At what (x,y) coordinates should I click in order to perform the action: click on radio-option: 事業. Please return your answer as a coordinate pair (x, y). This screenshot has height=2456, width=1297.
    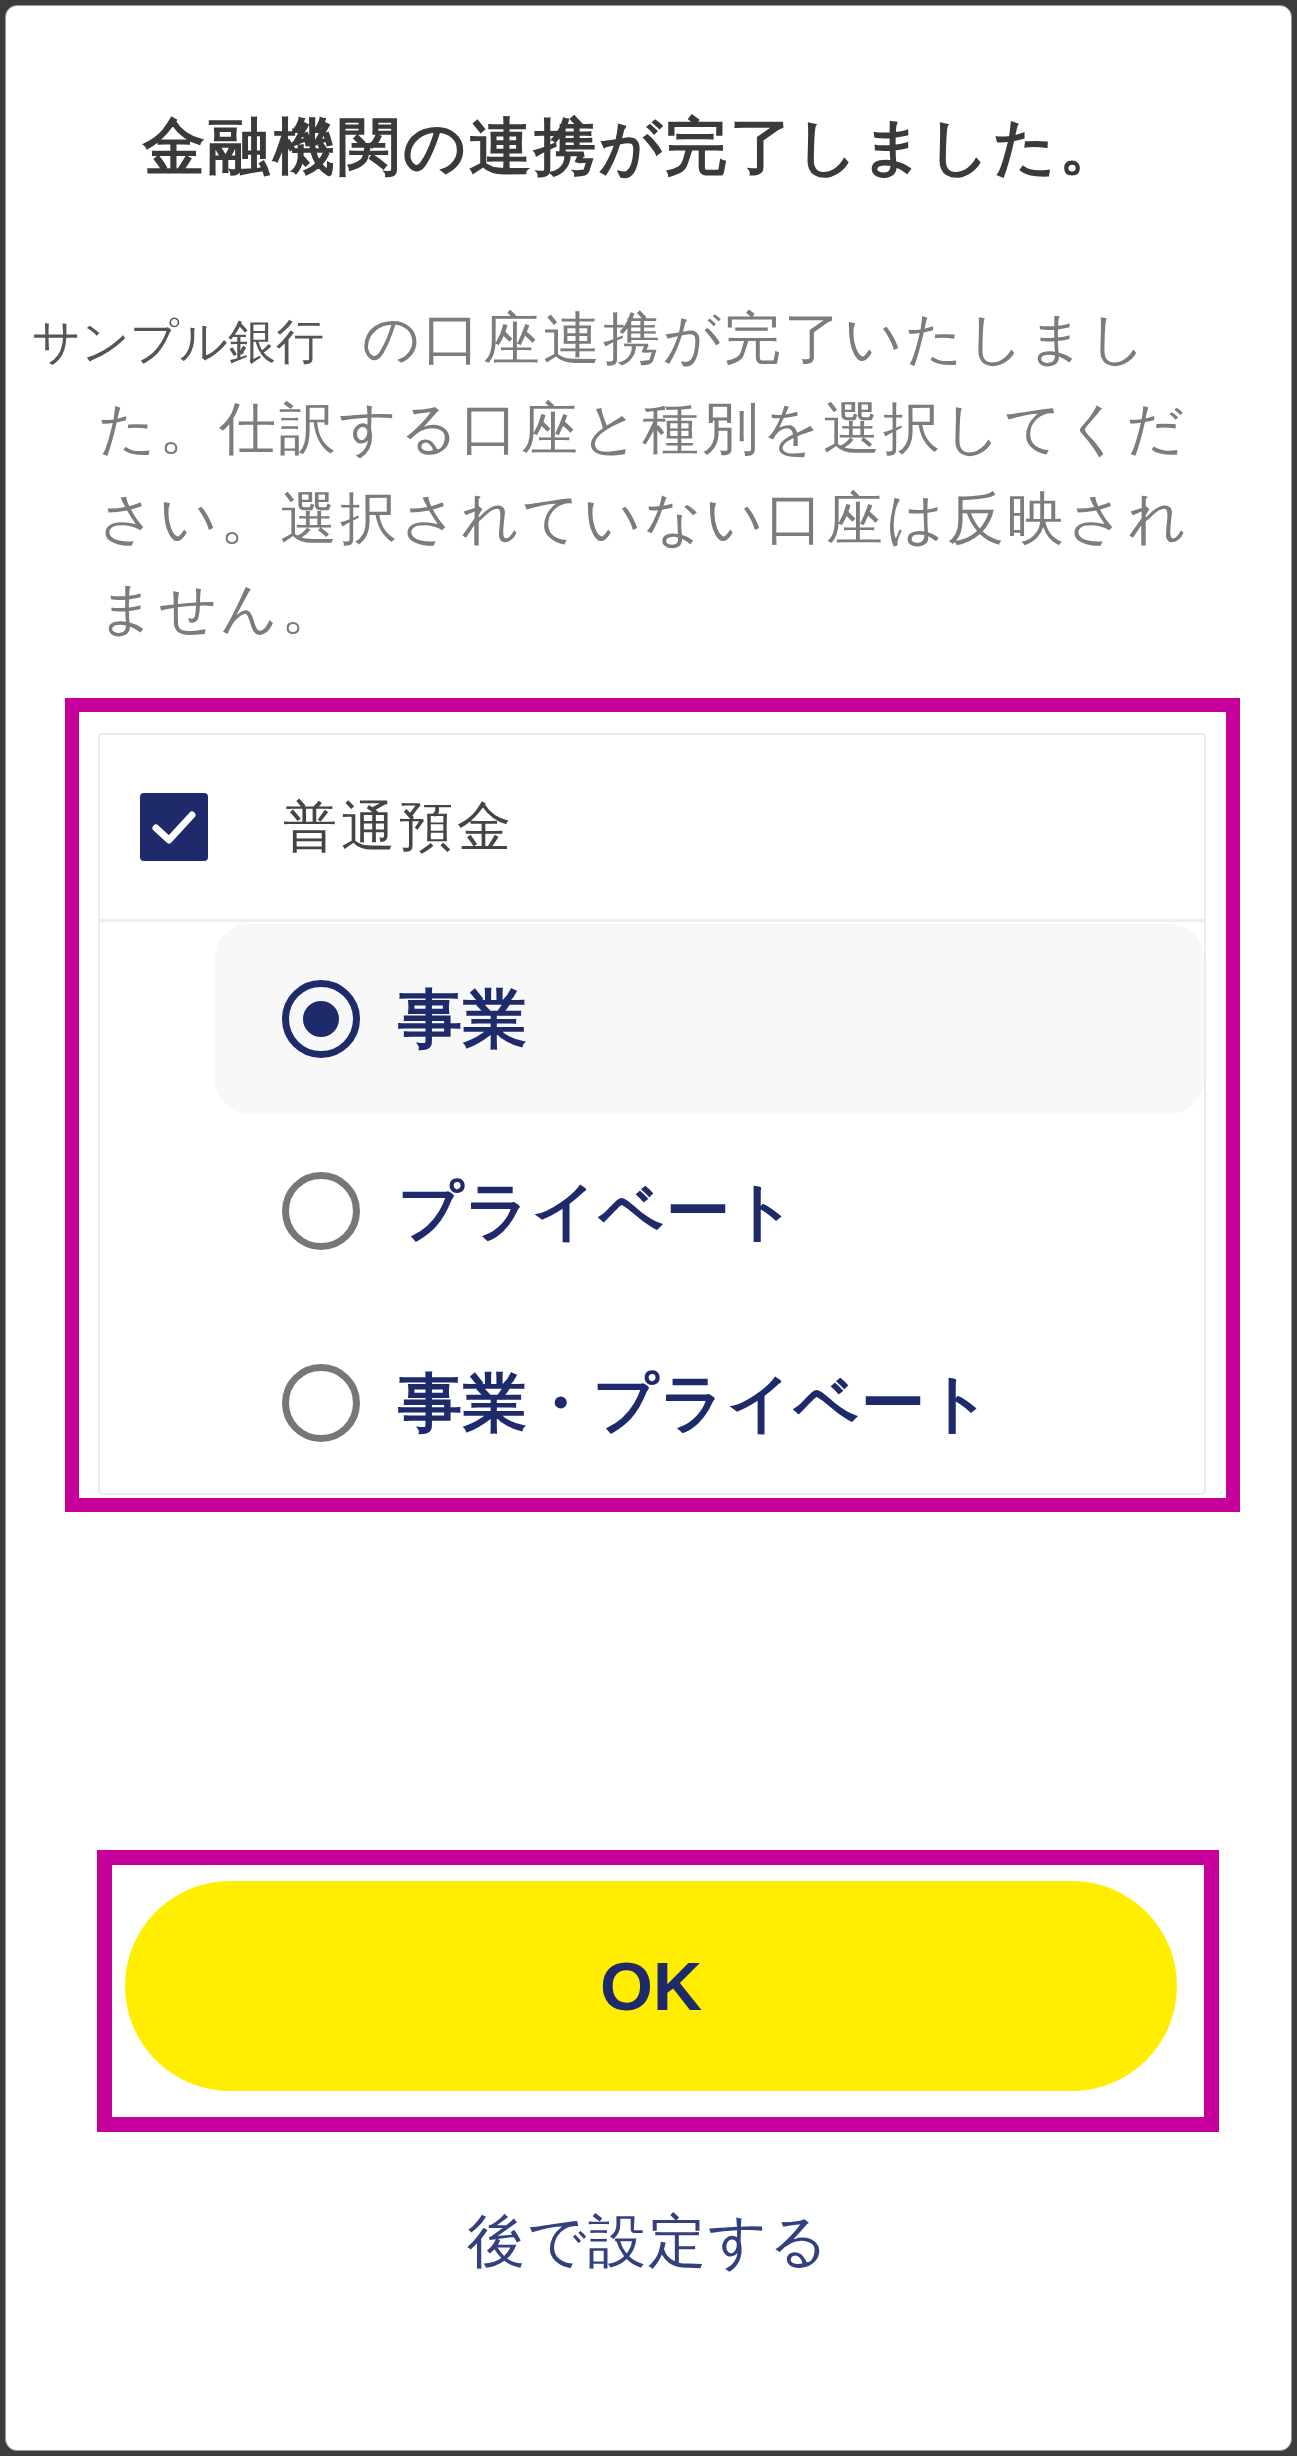
    Looking at the image, I should click on (709, 1019).